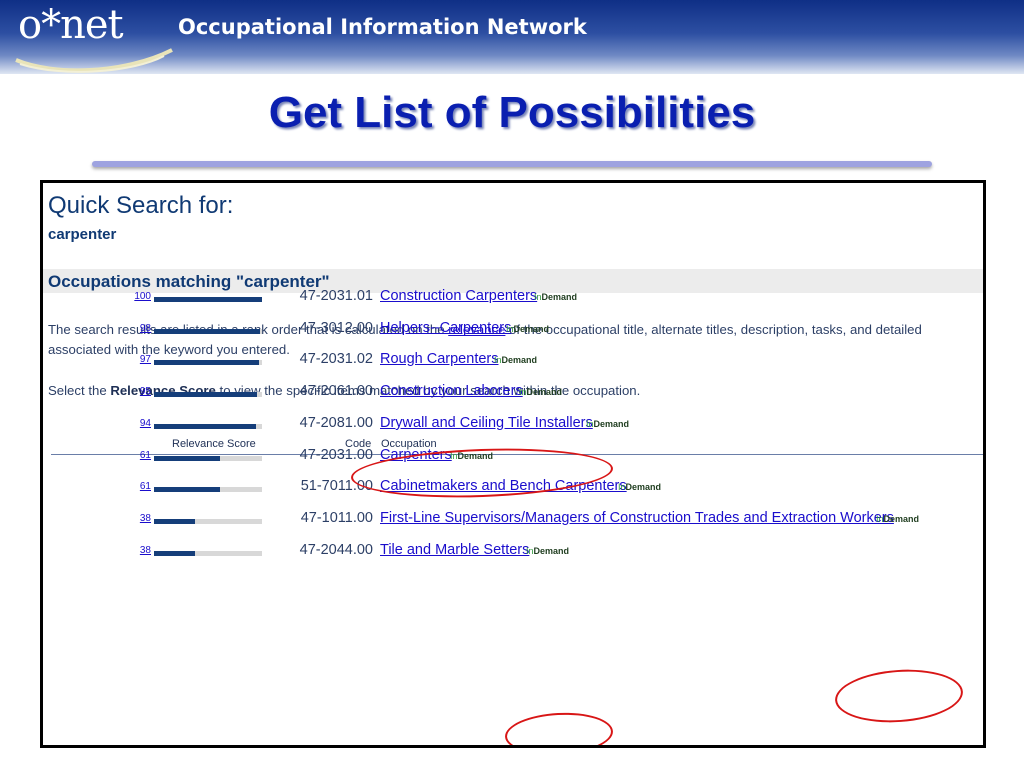  I want to click on relevance-score-link: 100, so click(142, 296).